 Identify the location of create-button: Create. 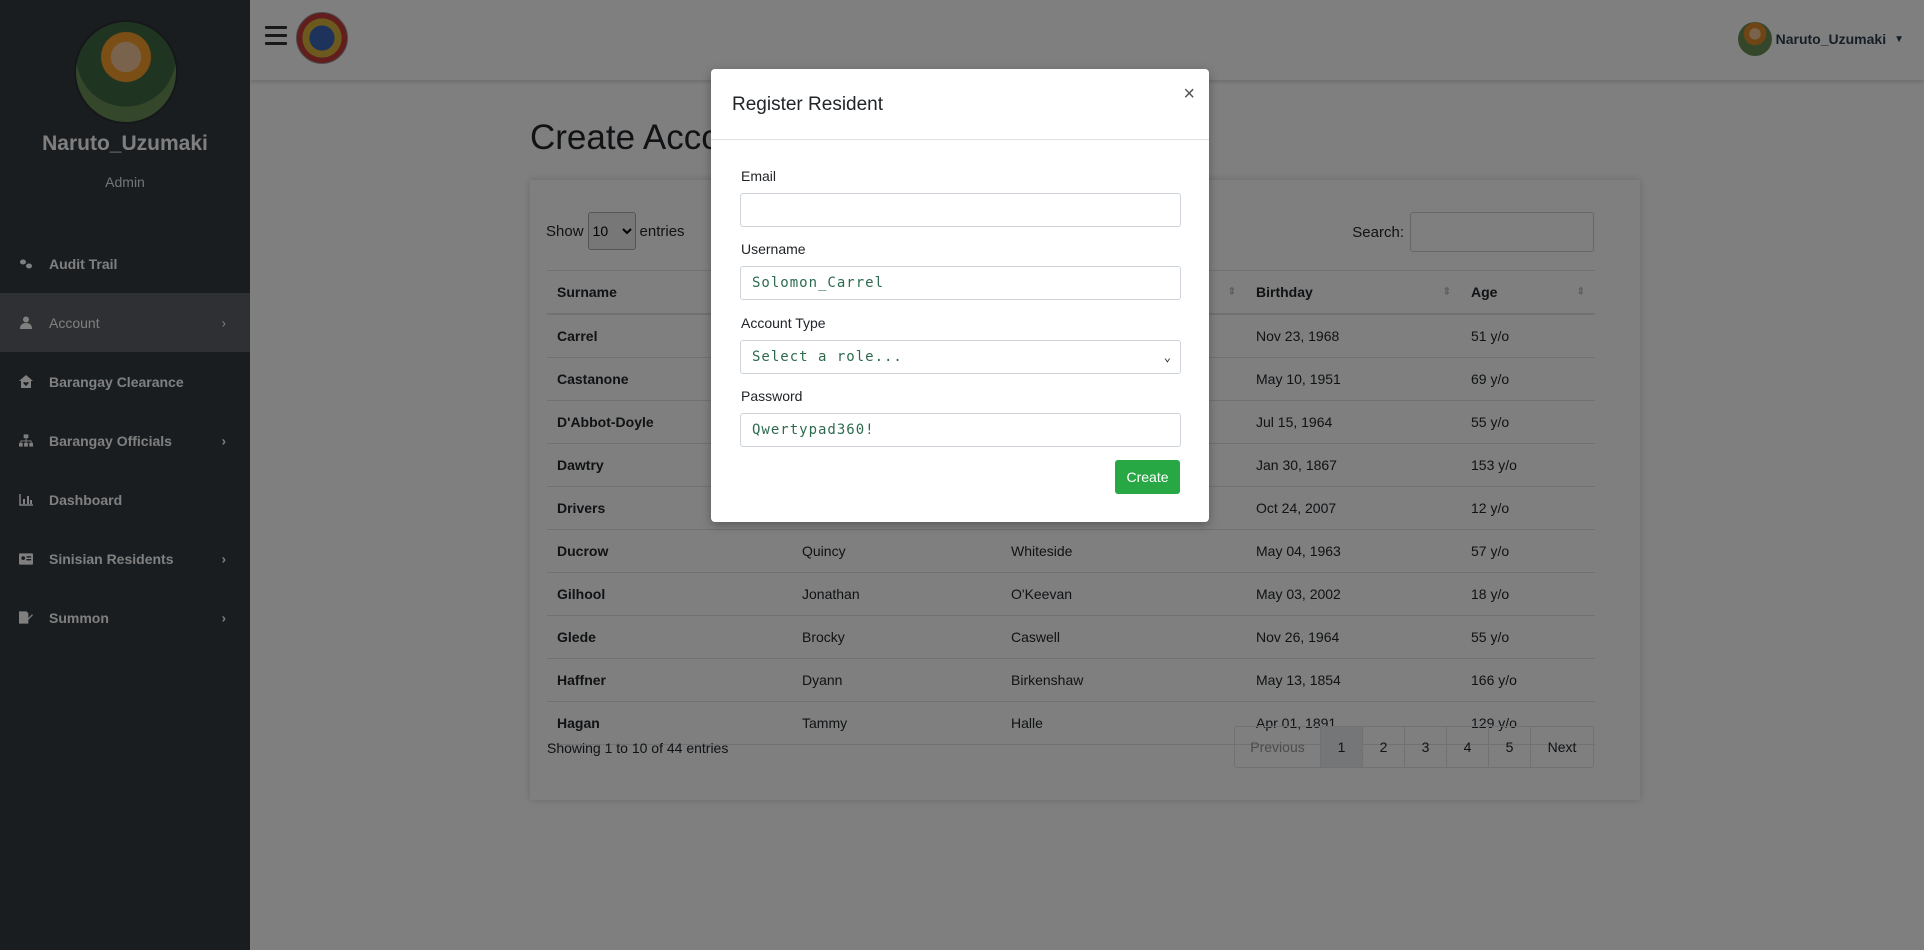
(1147, 477).